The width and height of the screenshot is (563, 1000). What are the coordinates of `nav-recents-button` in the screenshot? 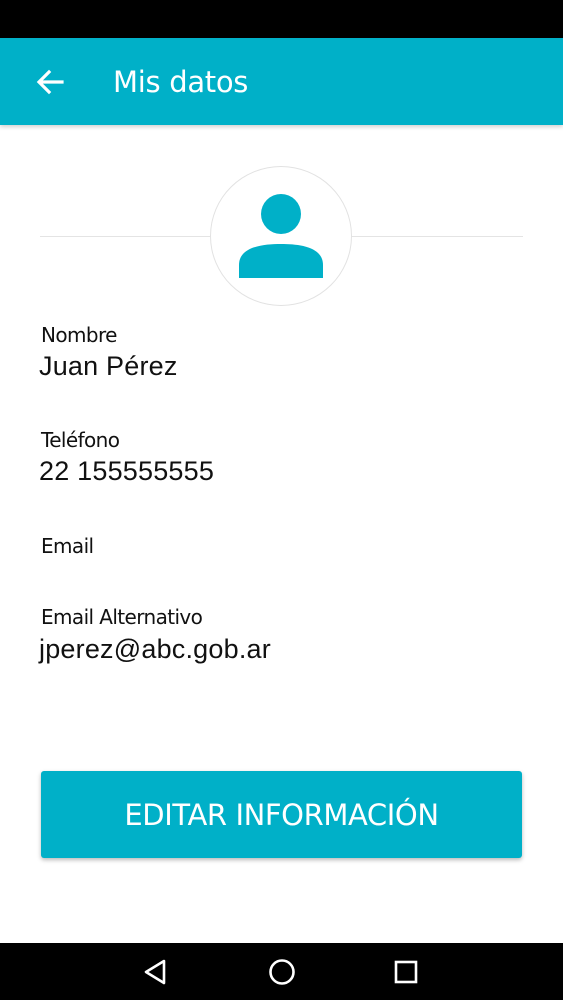 It's located at (406, 972).